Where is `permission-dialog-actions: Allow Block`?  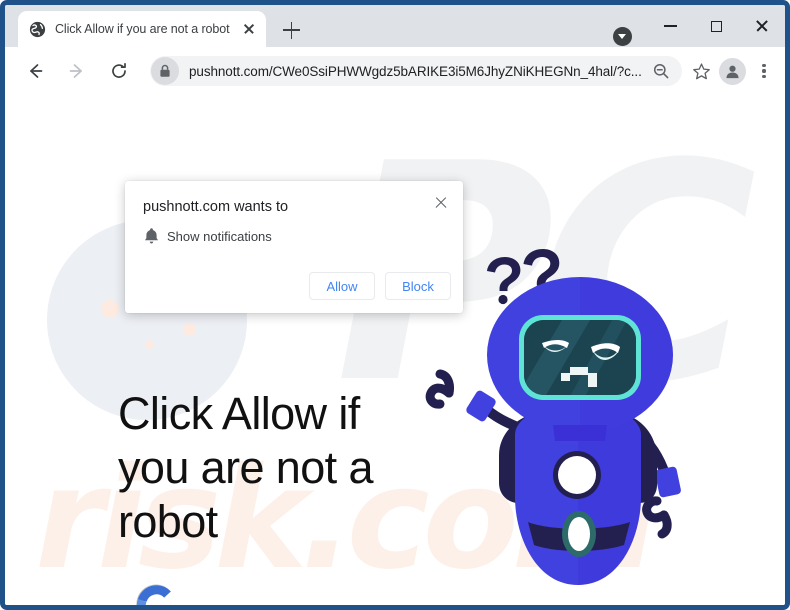 permission-dialog-actions: Allow Block is located at coordinates (380, 286).